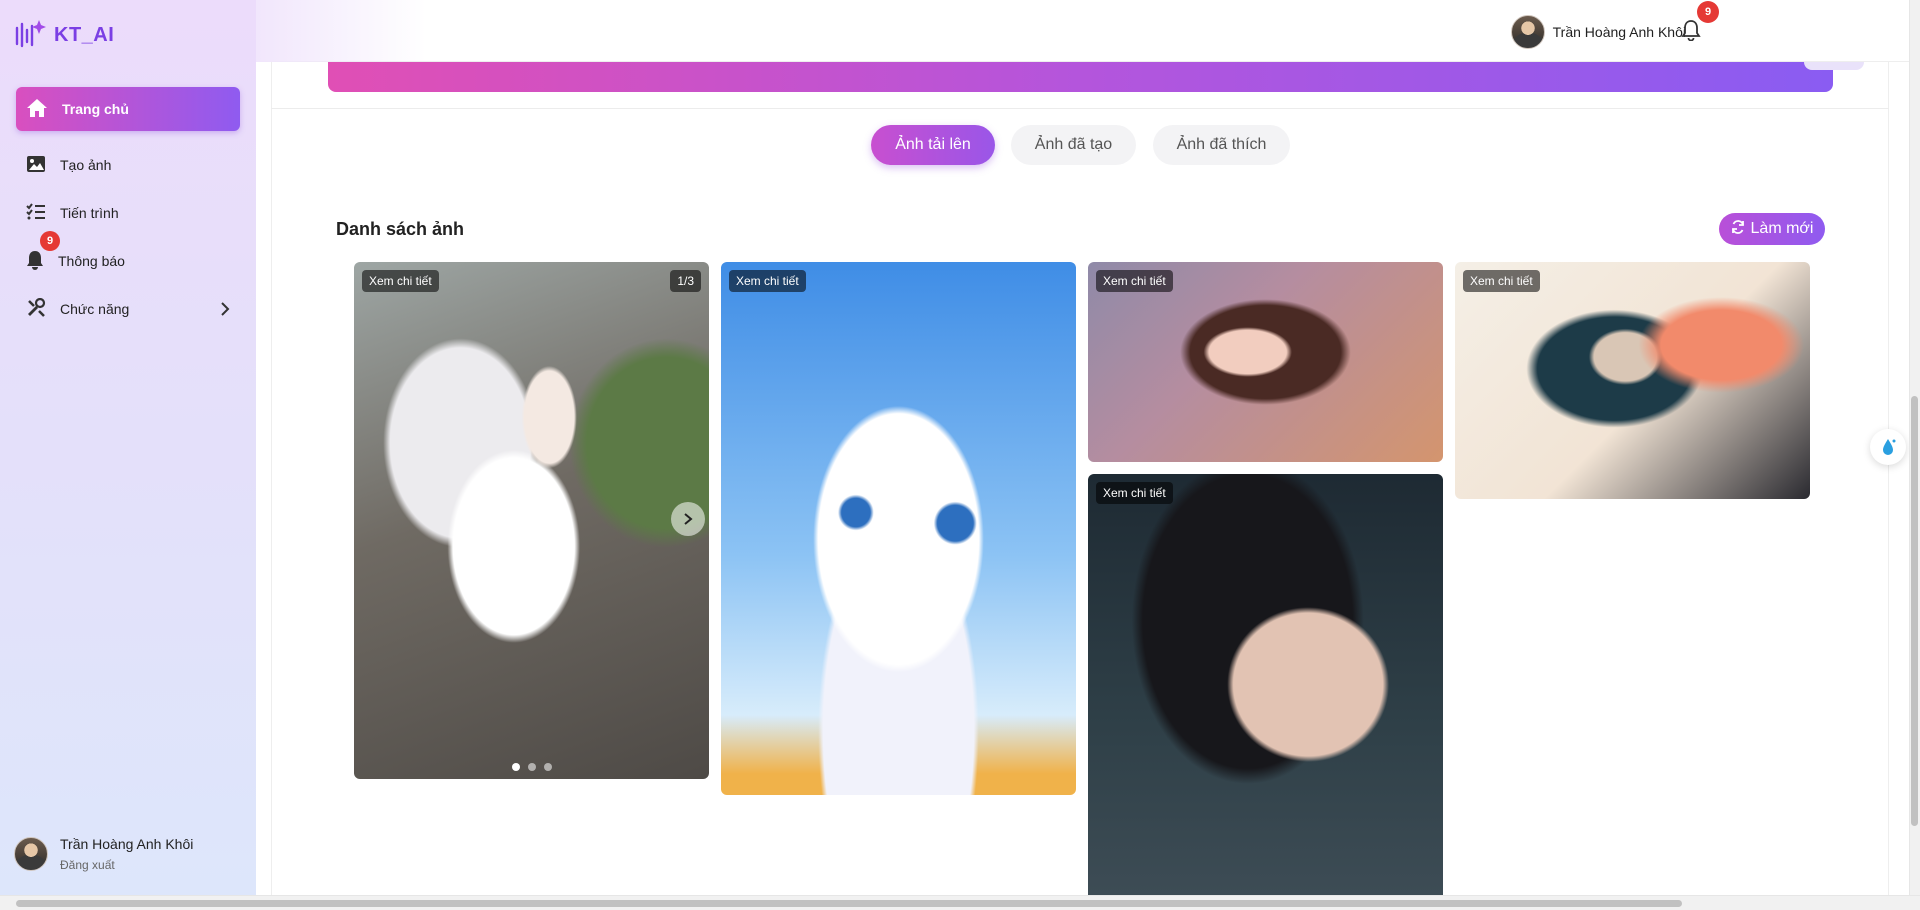  What do you see at coordinates (1914, 447) in the screenshot?
I see `vertical-scrollbar` at bounding box center [1914, 447].